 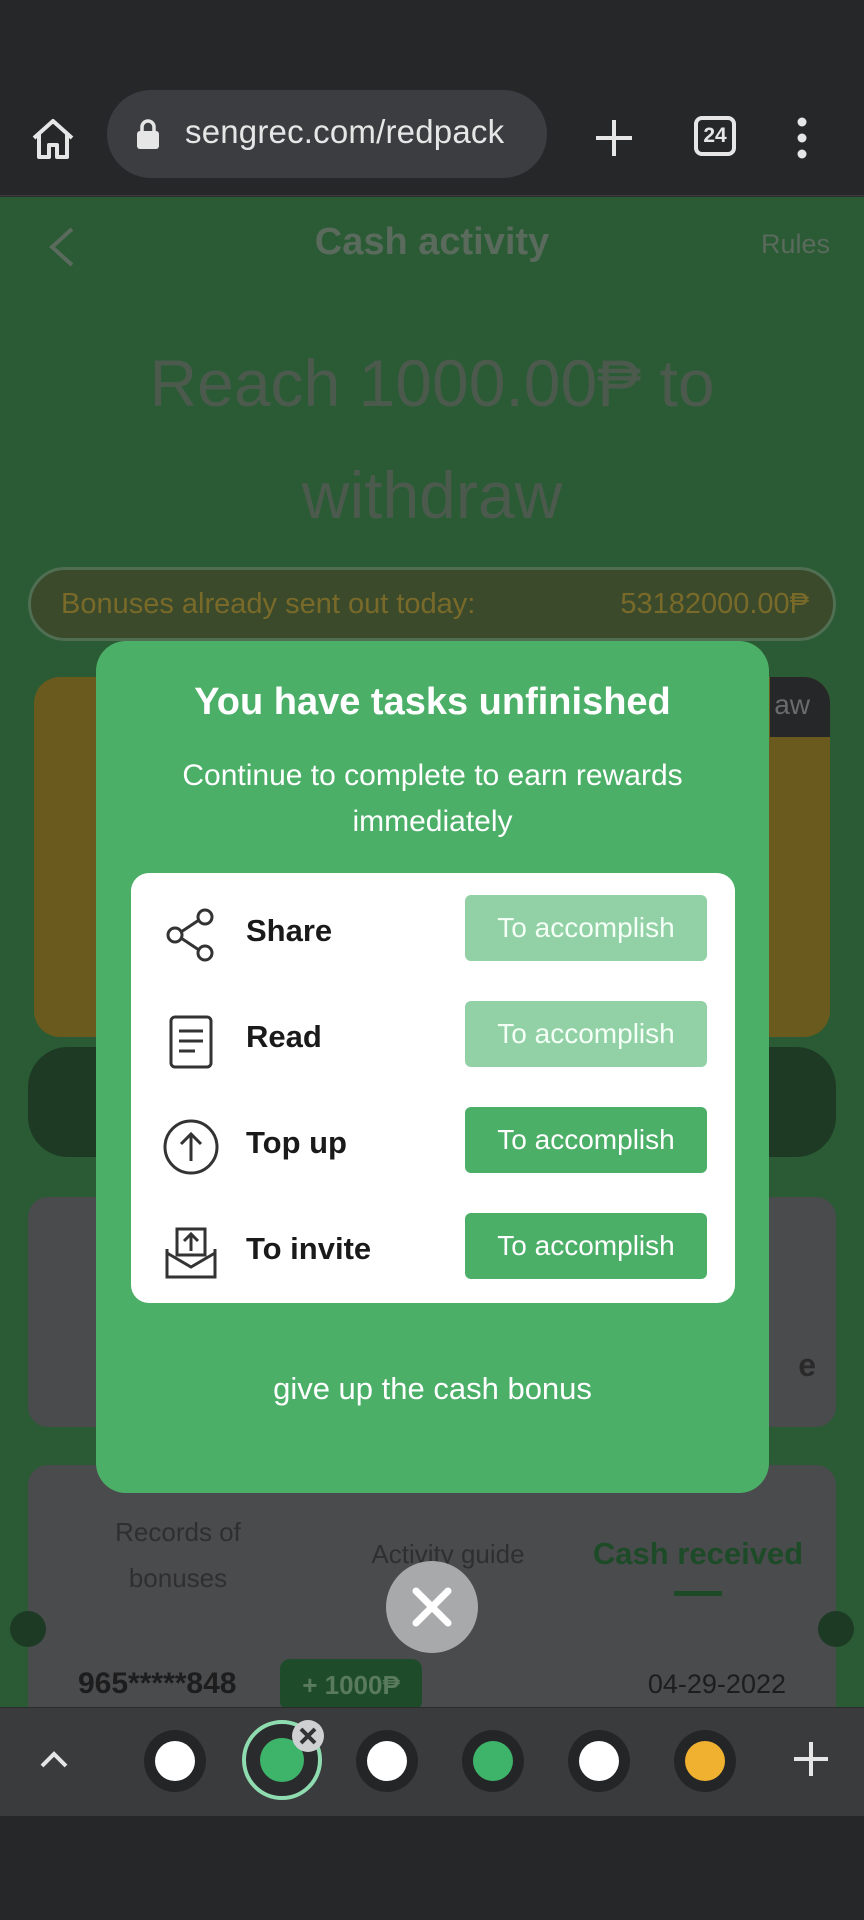 I want to click on dock-app-box, so click(x=705, y=1761).